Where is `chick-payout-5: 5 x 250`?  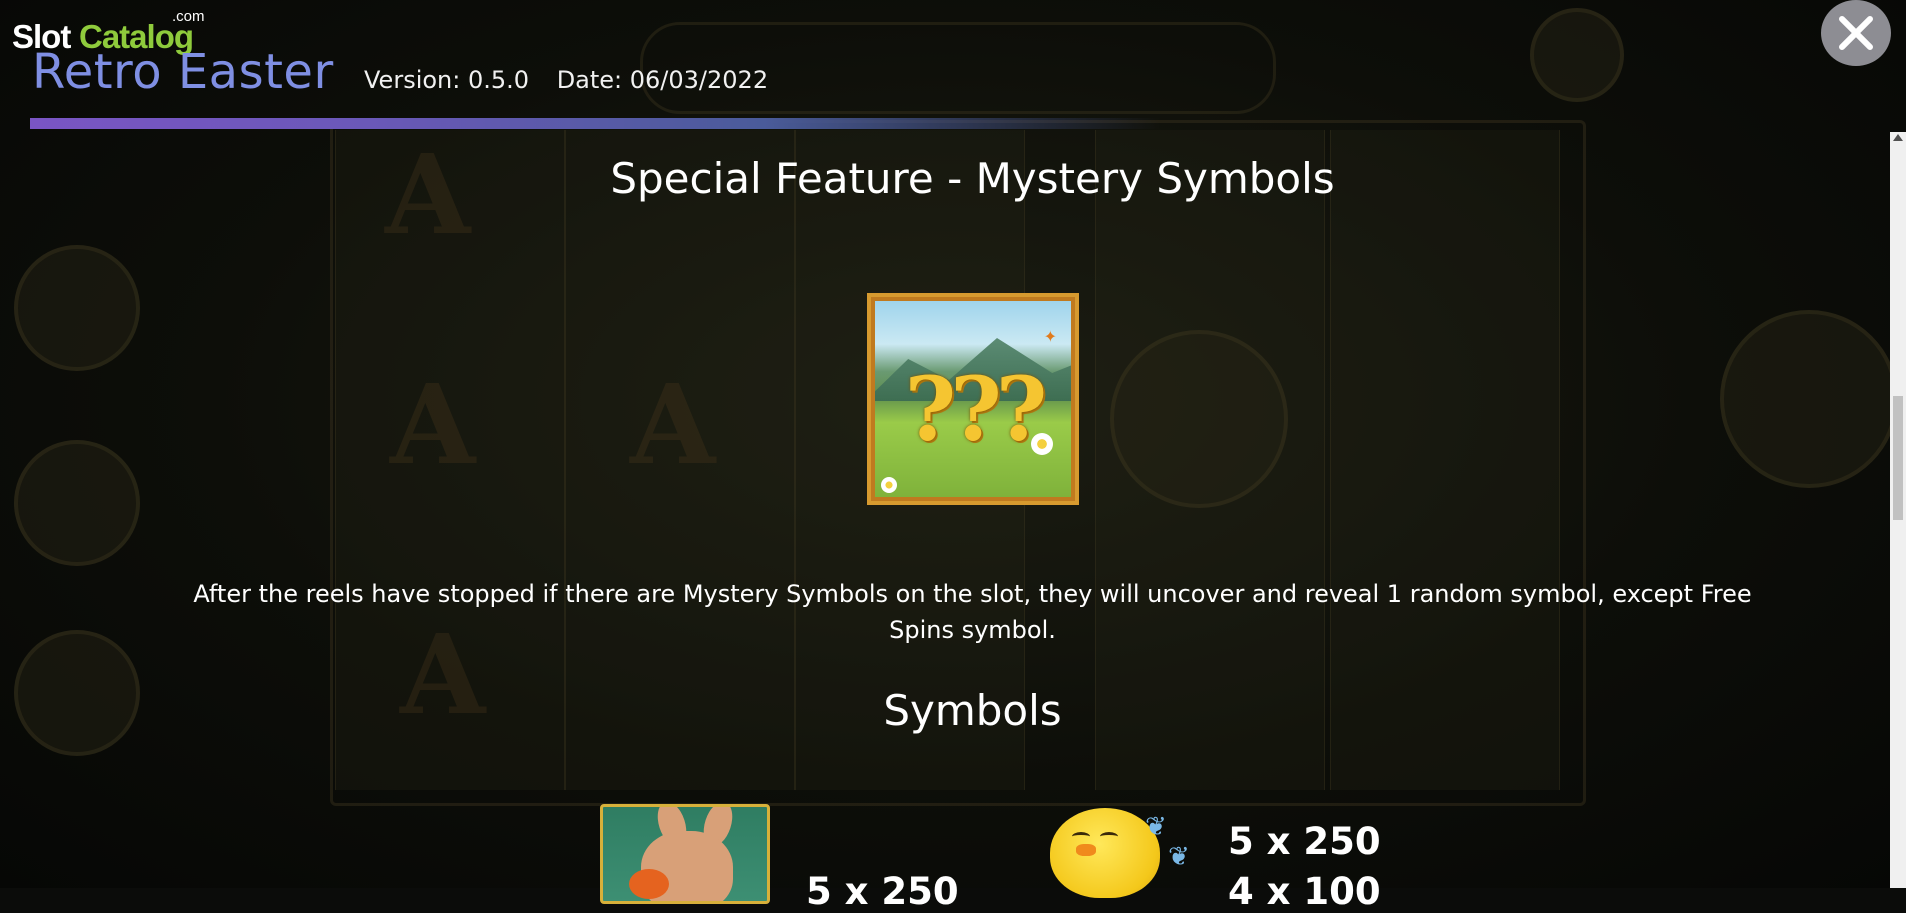 chick-payout-5: 5 x 250 is located at coordinates (1304, 841).